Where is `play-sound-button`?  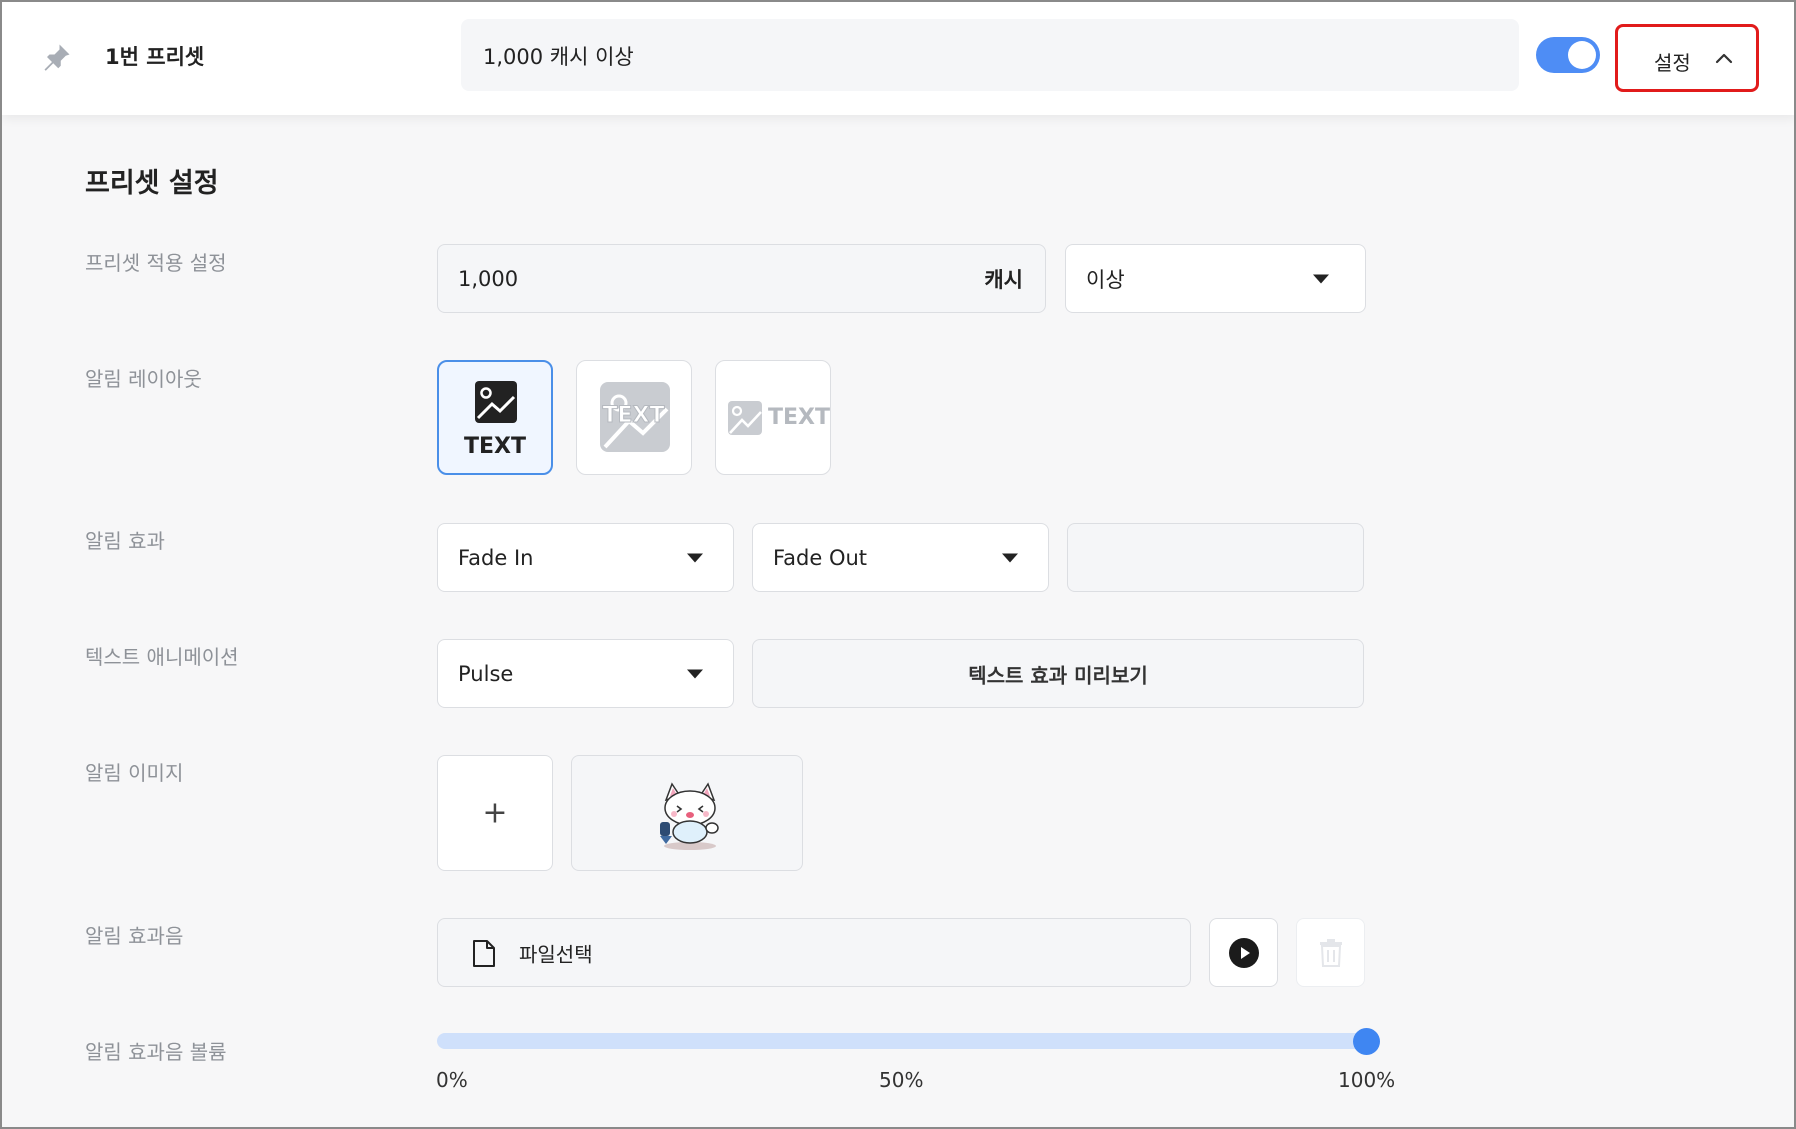 play-sound-button is located at coordinates (1243, 952).